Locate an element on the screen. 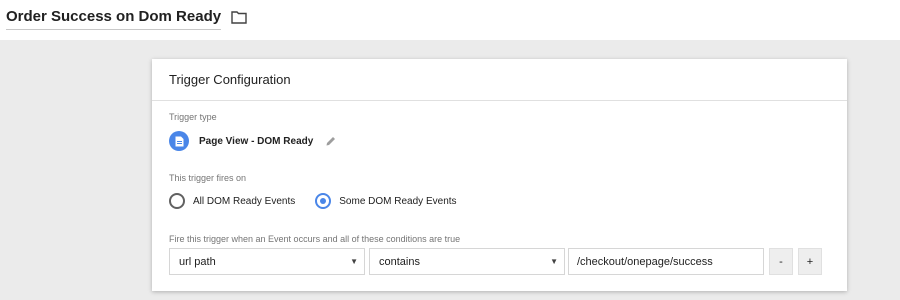  radio-some-dom-ready-events: Some DOM Ready Events is located at coordinates (386, 201).